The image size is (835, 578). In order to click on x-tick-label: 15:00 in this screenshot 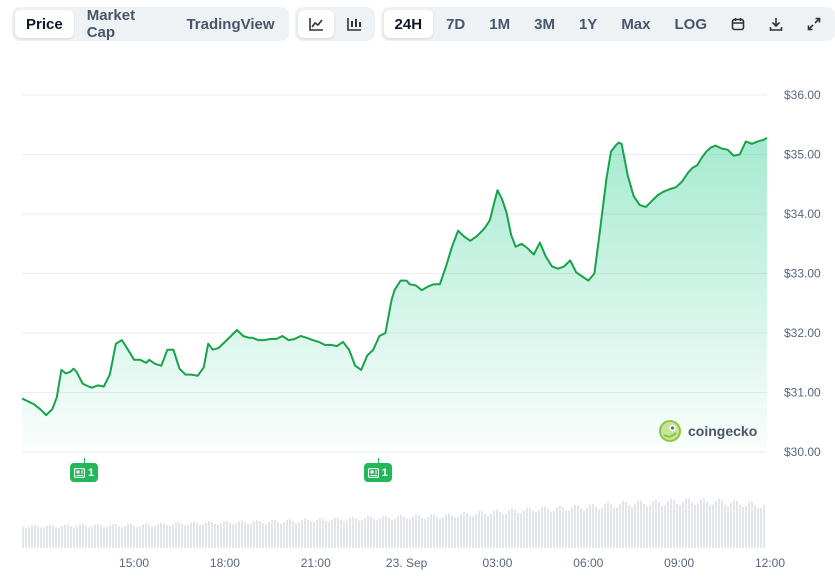, I will do `click(134, 563)`.